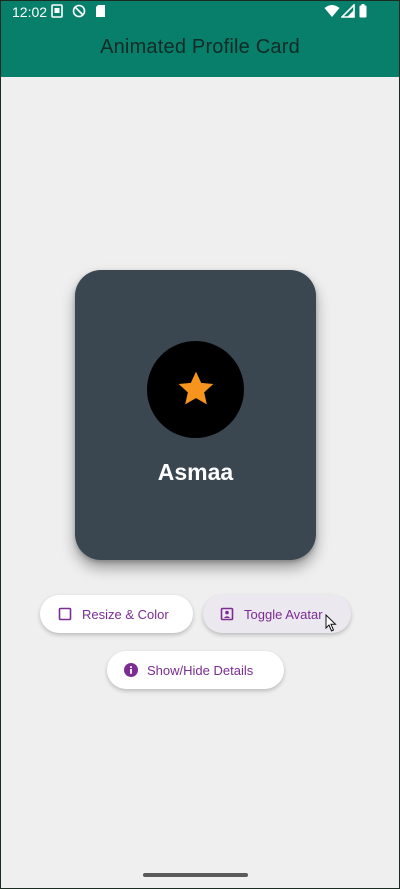 The image size is (400, 889). I want to click on sim-card-icon, so click(57, 12).